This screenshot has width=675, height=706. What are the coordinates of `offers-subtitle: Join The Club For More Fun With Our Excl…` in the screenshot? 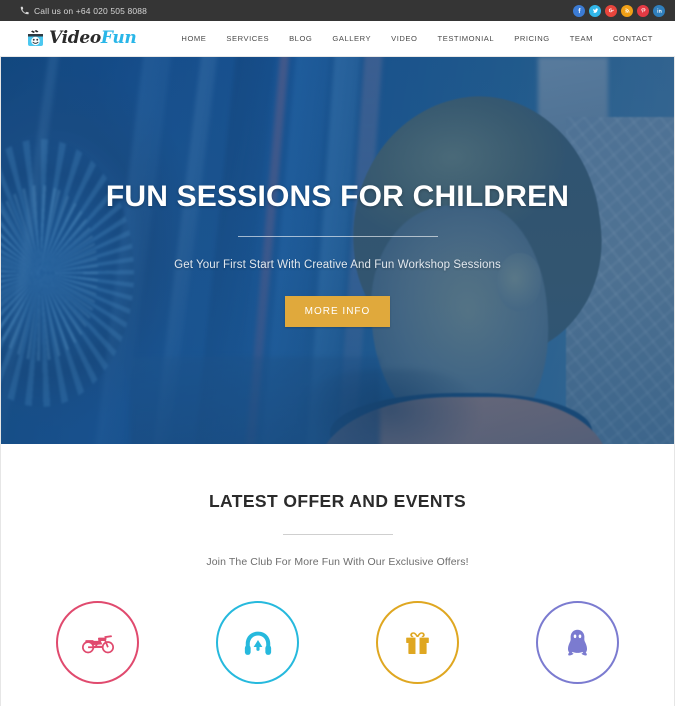 It's located at (337, 562).